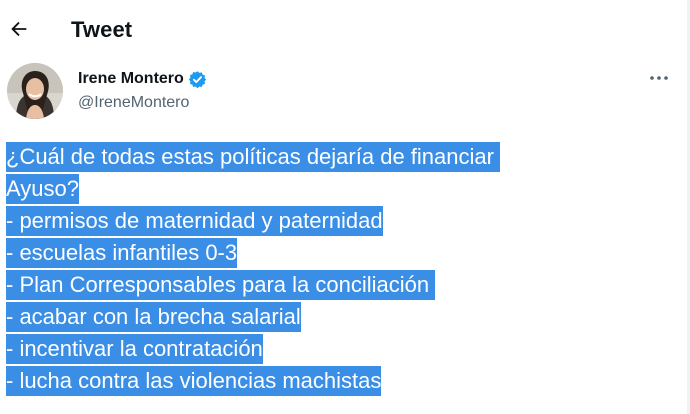 The height and width of the screenshot is (414, 690). Describe the element at coordinates (42, 189) in the screenshot. I see `selected-text: Ayuso?` at that location.